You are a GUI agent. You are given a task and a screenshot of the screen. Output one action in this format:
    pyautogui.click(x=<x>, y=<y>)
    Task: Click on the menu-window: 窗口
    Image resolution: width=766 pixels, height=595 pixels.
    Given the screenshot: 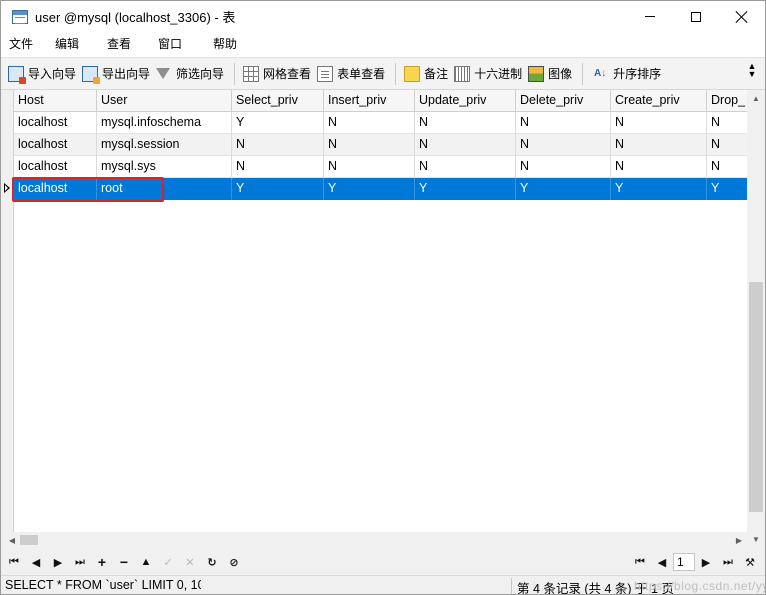 What is the action you would take?
    pyautogui.click(x=177, y=44)
    